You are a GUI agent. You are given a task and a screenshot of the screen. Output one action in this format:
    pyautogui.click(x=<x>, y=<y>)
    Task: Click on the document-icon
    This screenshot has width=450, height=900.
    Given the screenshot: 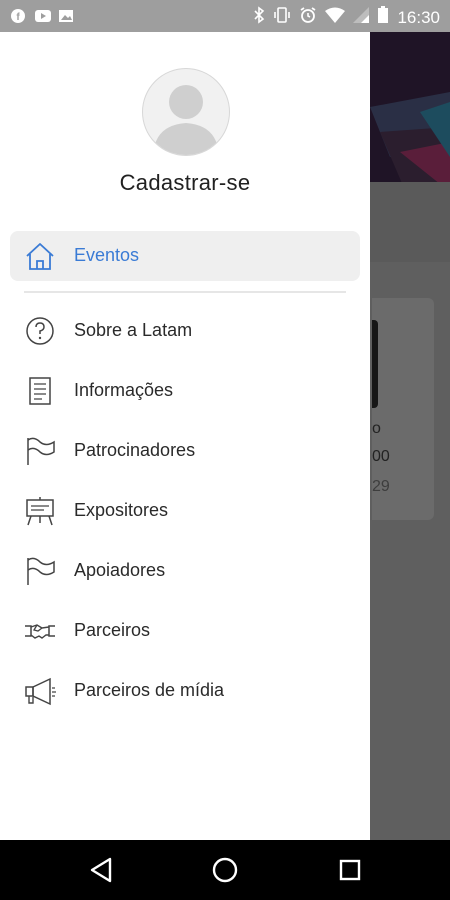 What is the action you would take?
    pyautogui.click(x=40, y=391)
    